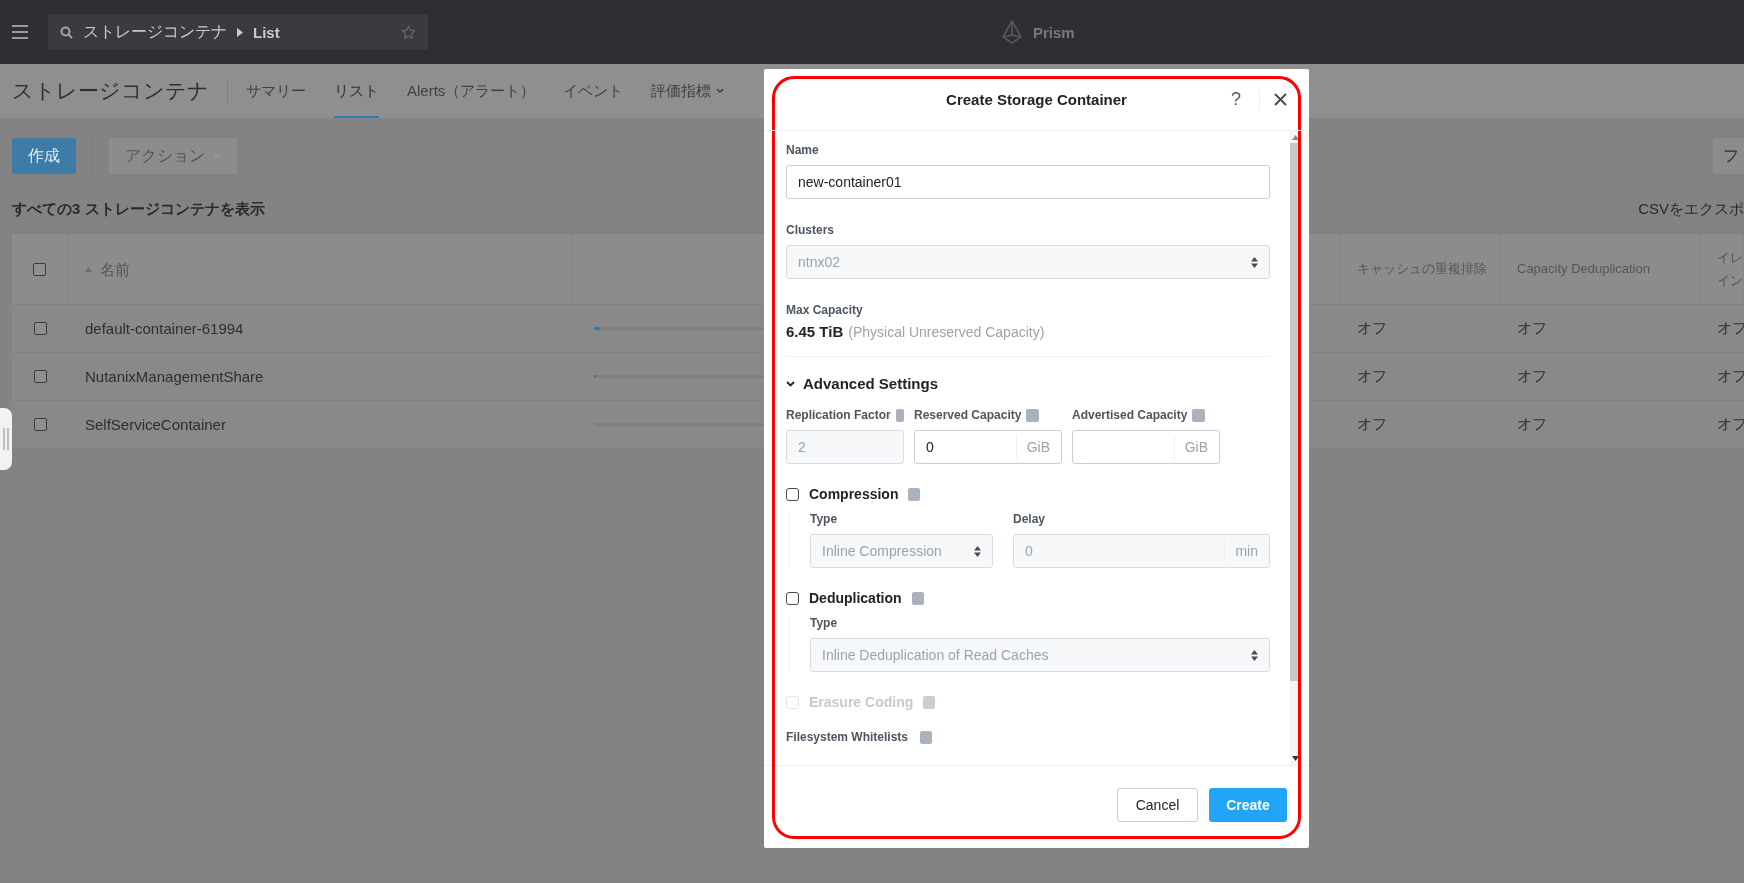 Image resolution: width=1744 pixels, height=883 pixels. I want to click on cancel-button: Cancel, so click(1157, 805).